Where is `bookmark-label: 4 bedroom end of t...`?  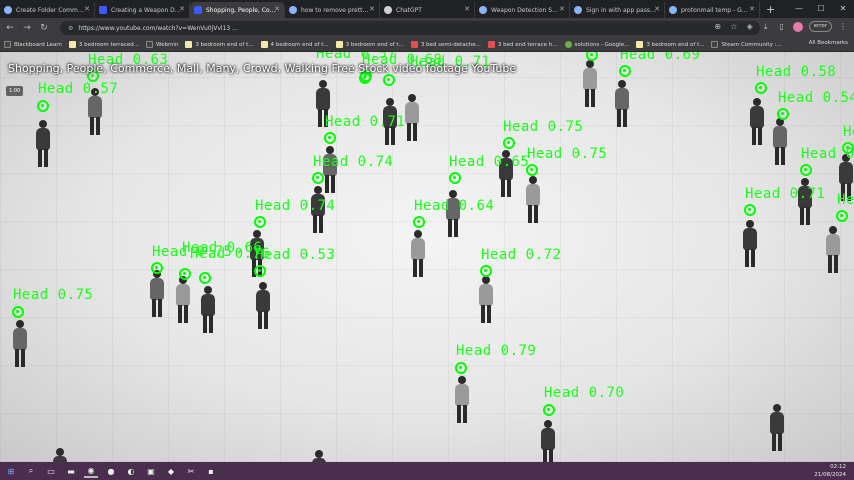
bookmark-label: 4 bedroom end of t... is located at coordinates (299, 44).